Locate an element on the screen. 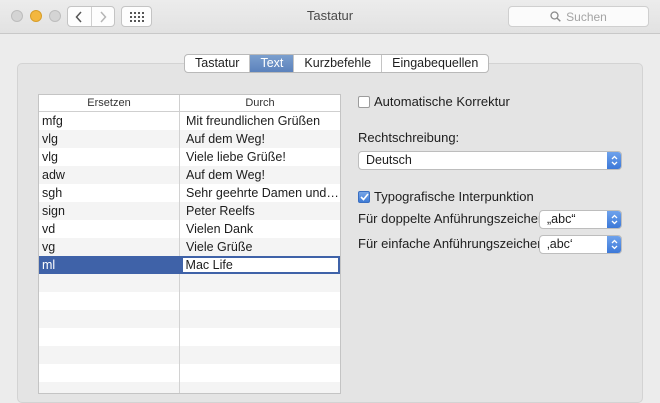  table-row: vlg Viele liebe Grüße! is located at coordinates (189, 157).